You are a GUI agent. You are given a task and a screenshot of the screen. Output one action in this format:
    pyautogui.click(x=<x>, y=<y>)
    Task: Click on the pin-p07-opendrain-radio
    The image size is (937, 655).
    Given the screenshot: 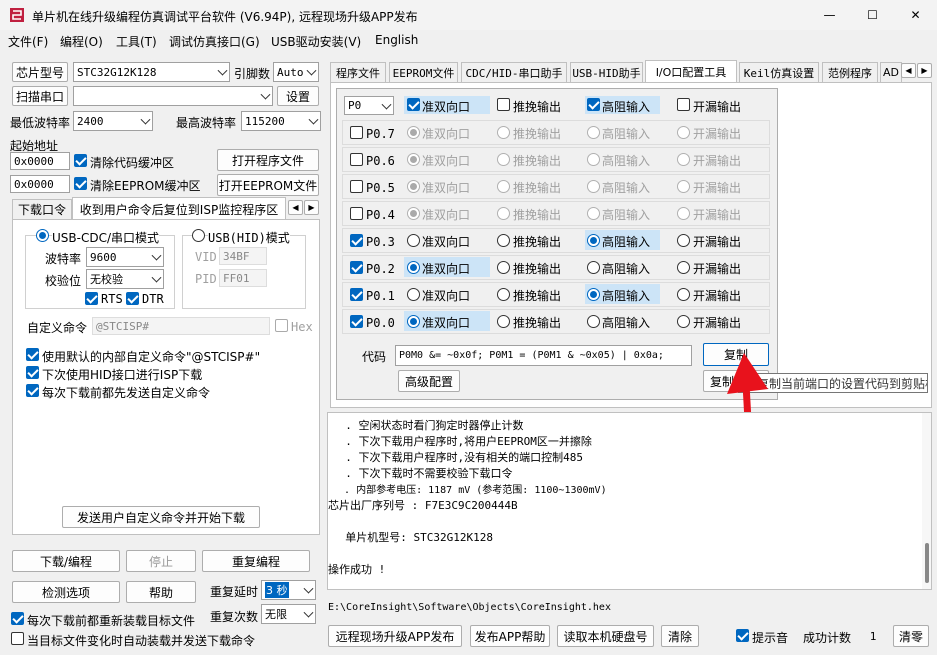 What is the action you would take?
    pyautogui.click(x=683, y=132)
    